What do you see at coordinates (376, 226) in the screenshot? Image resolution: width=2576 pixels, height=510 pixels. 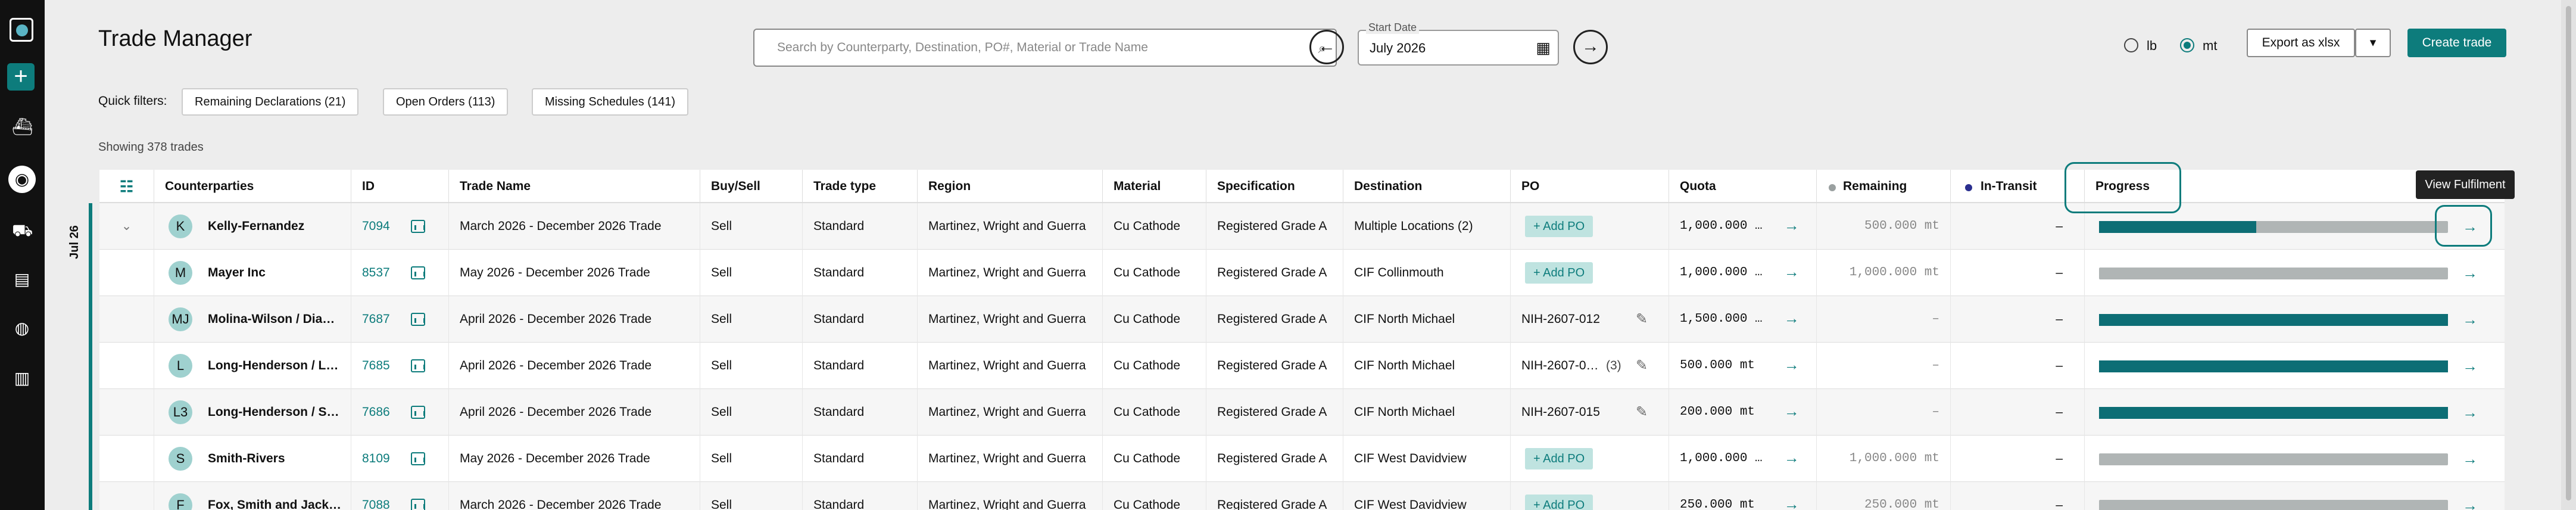 I see `trade-id-link: 7094` at bounding box center [376, 226].